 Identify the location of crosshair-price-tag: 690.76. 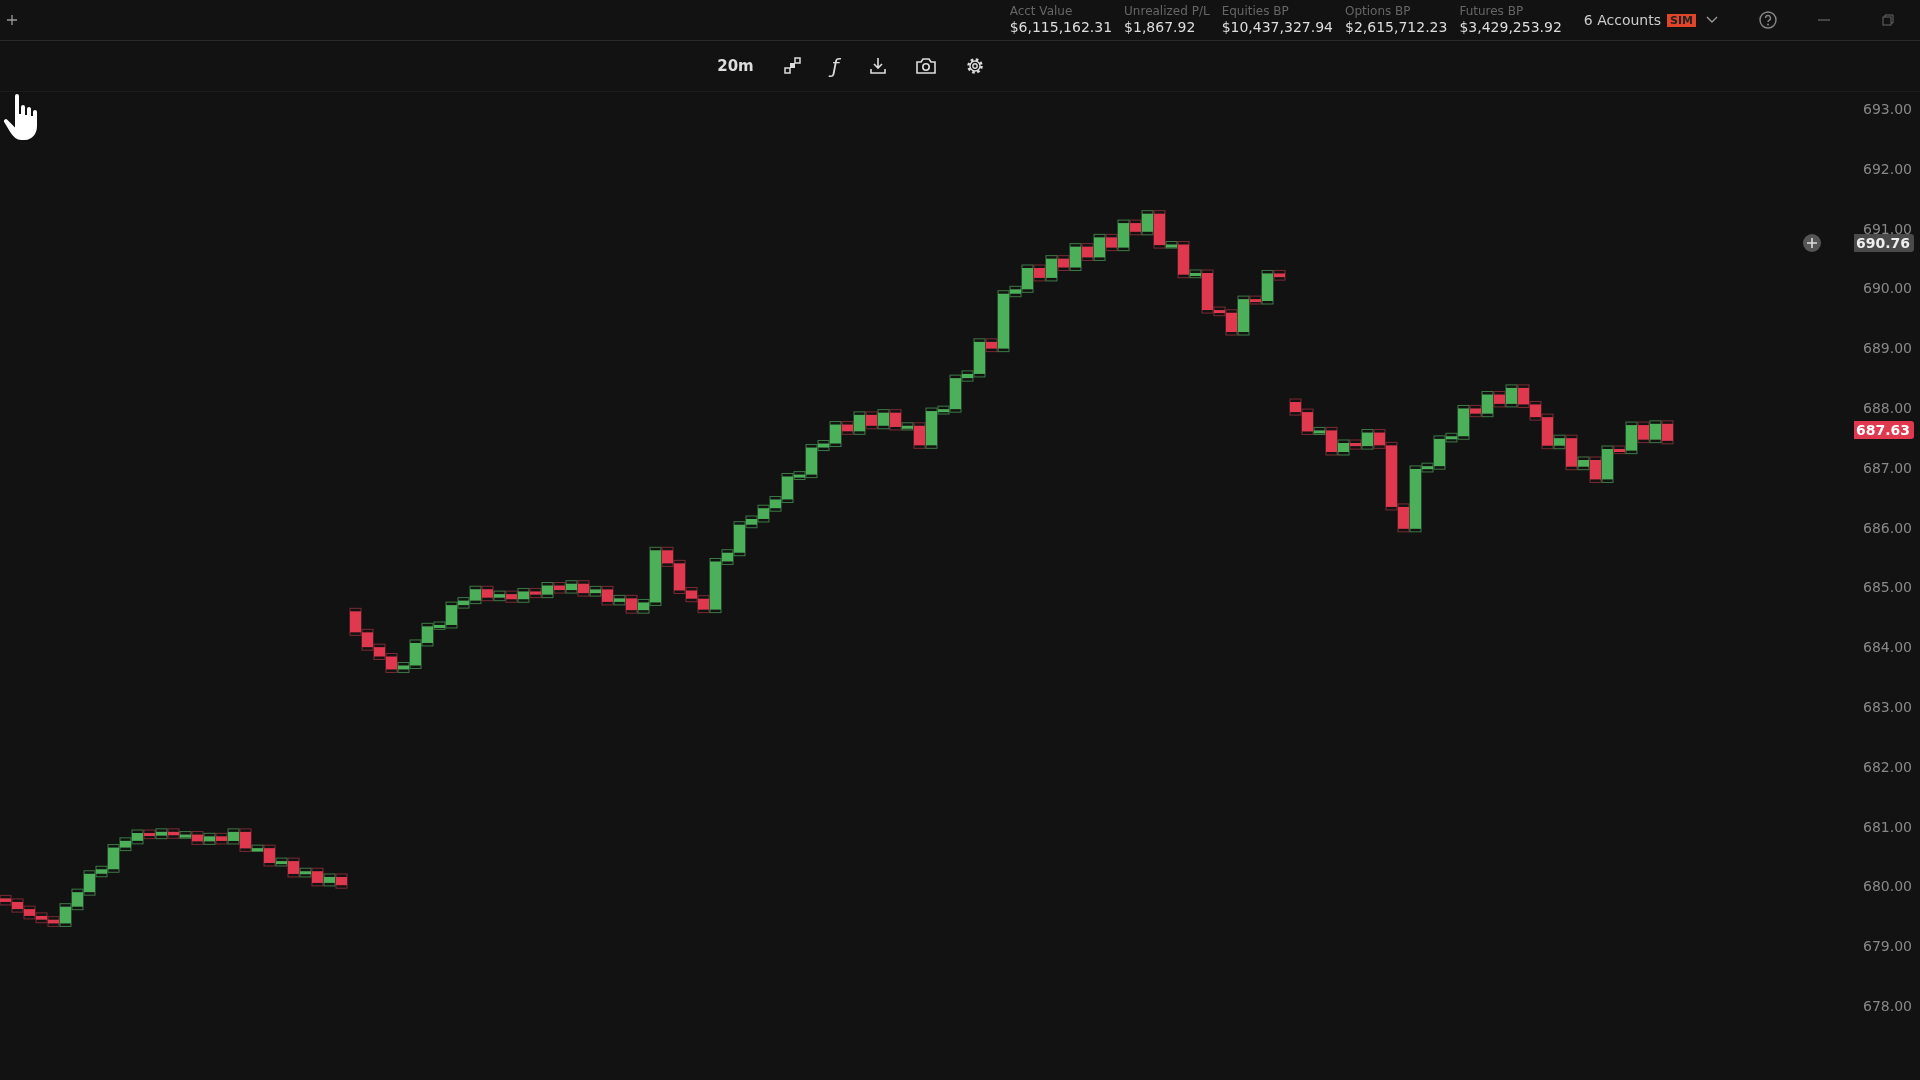
(1883, 242).